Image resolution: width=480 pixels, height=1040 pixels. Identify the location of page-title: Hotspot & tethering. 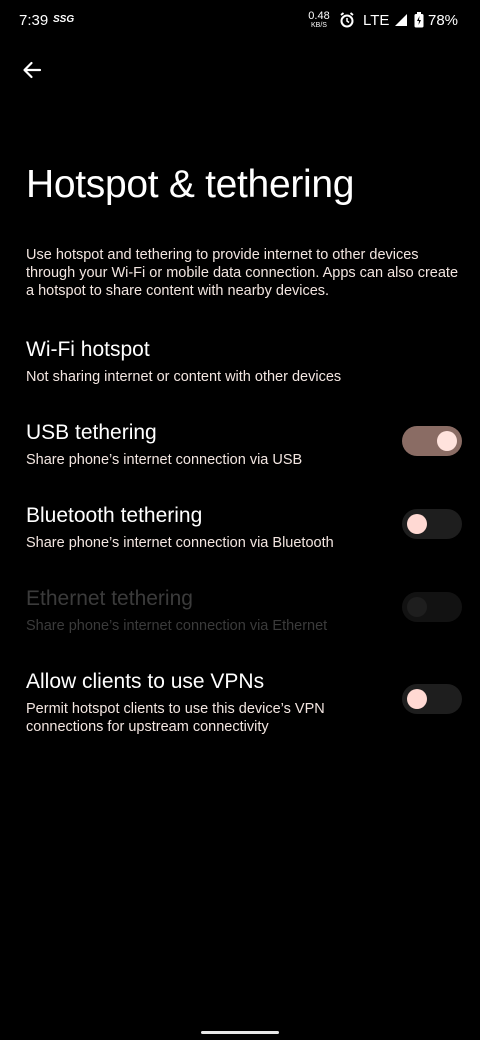
(190, 184).